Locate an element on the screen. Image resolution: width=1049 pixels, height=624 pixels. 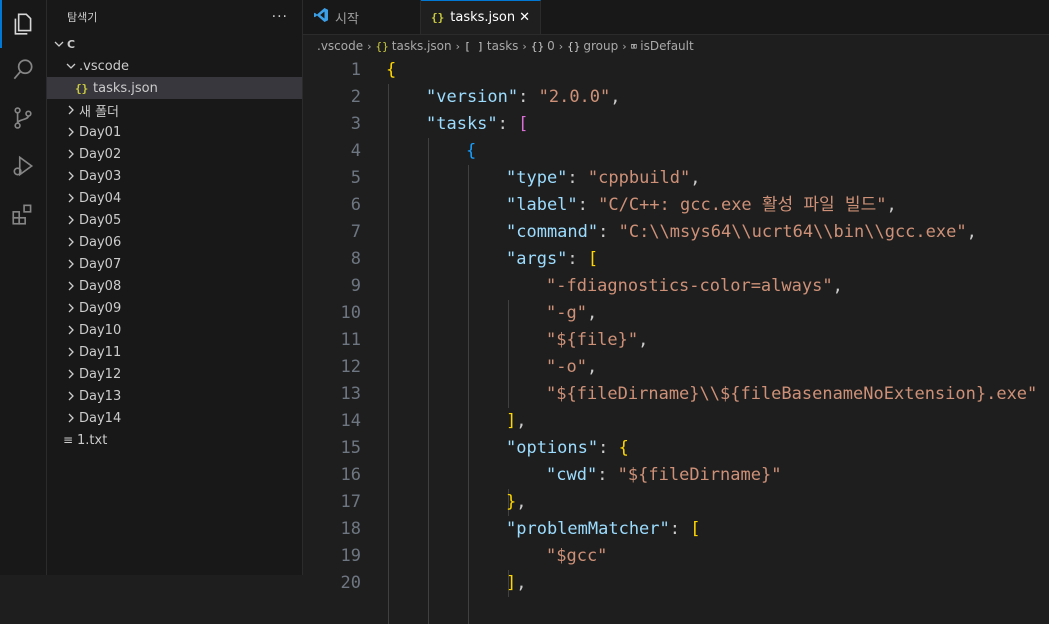
code-line: 14], is located at coordinates (676, 421).